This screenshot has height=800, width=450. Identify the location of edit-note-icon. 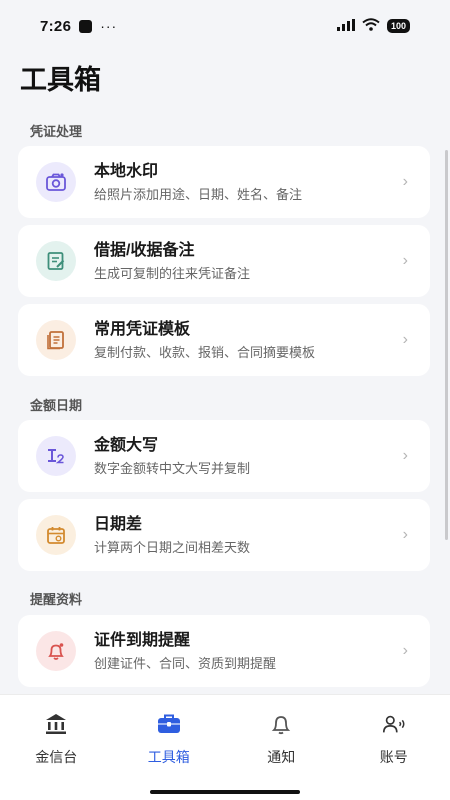
(56, 261).